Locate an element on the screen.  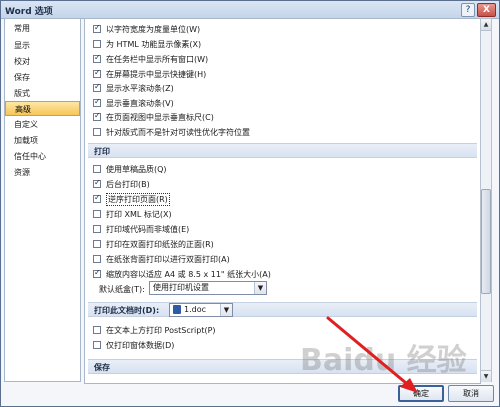
option-label: 逆序打印页面(R) is located at coordinates (138, 199).